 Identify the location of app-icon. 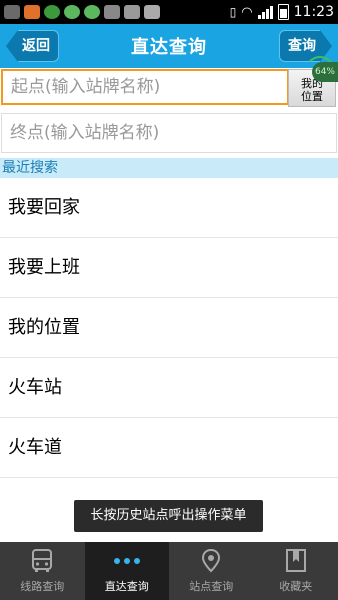
(32, 12).